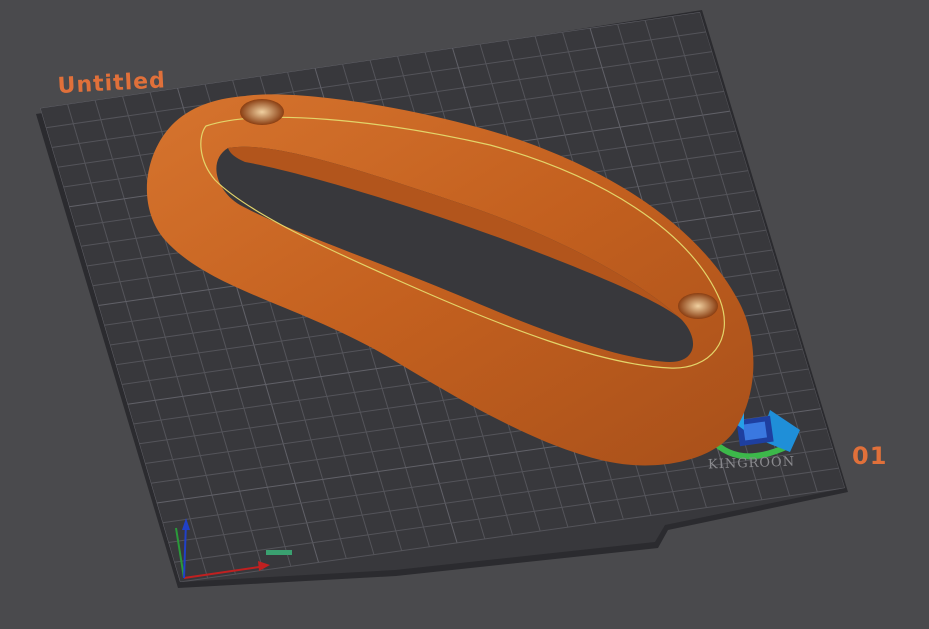 Image resolution: width=929 pixels, height=629 pixels. Describe the element at coordinates (262, 112) in the screenshot. I see `model-socket-top` at that location.